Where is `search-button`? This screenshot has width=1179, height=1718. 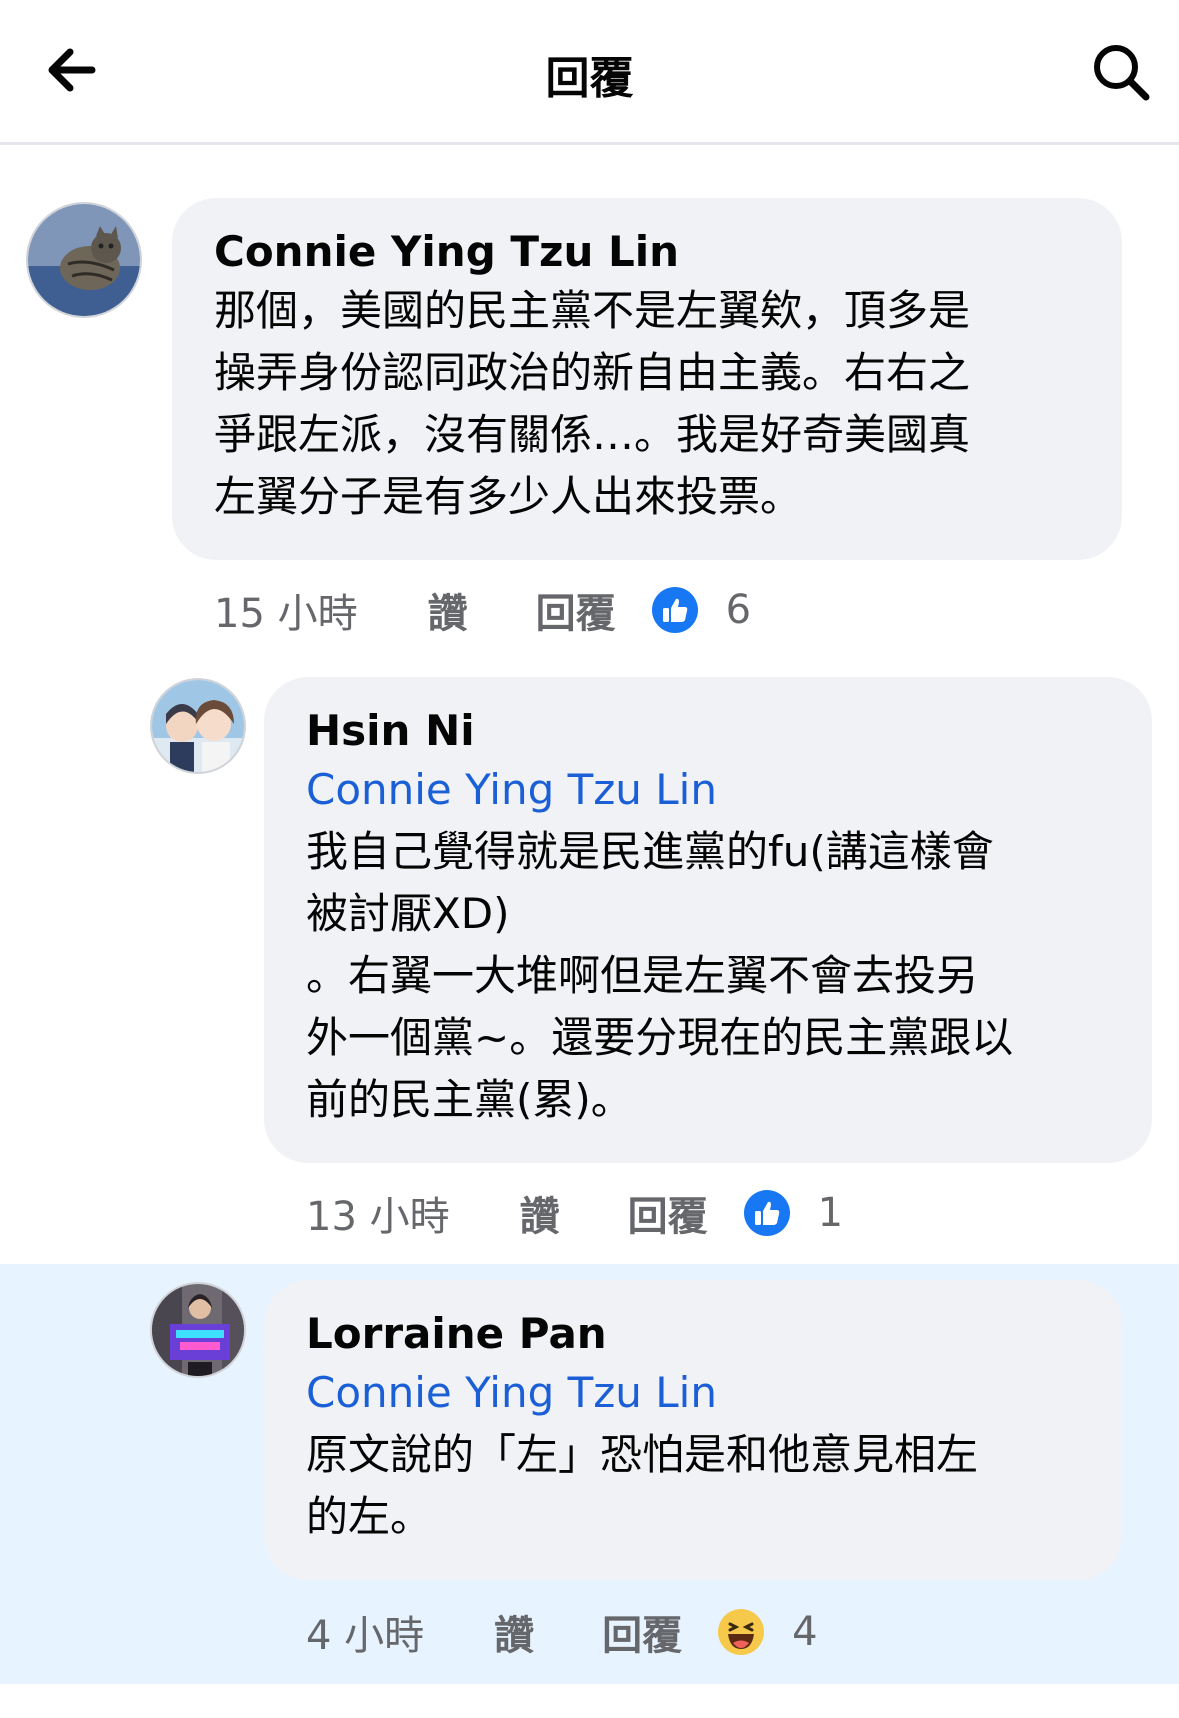 search-button is located at coordinates (1121, 73).